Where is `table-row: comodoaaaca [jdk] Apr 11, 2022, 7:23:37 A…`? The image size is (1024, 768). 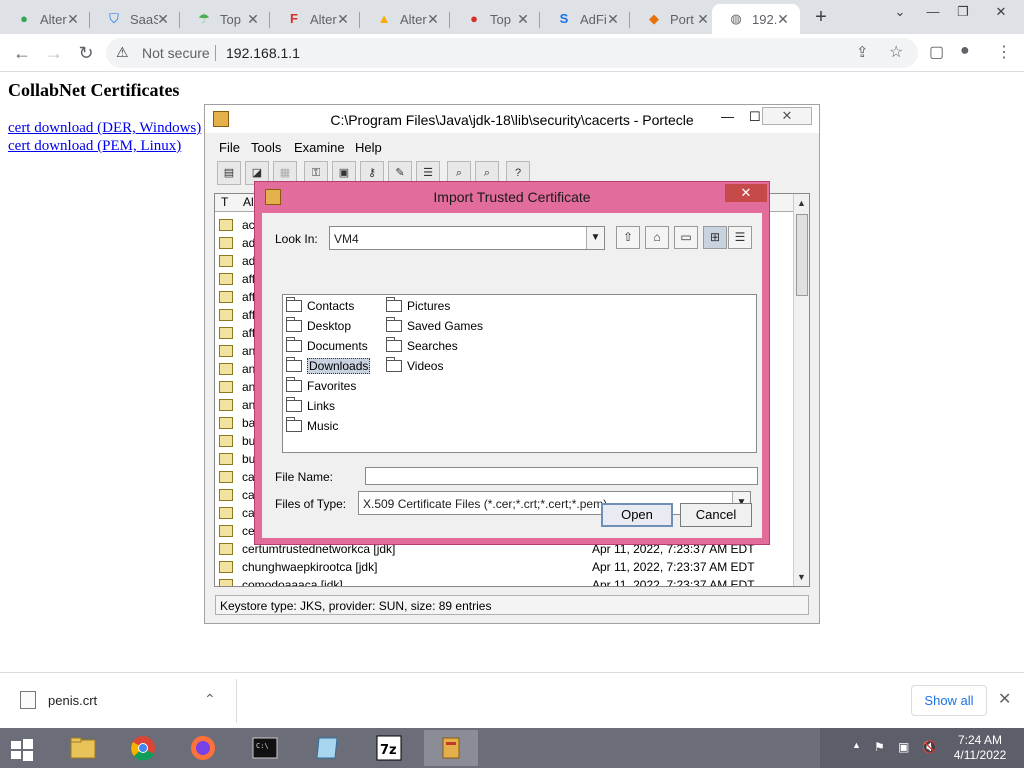 table-row: comodoaaaca [jdk] Apr 11, 2022, 7:23:37 A… is located at coordinates (504, 581).